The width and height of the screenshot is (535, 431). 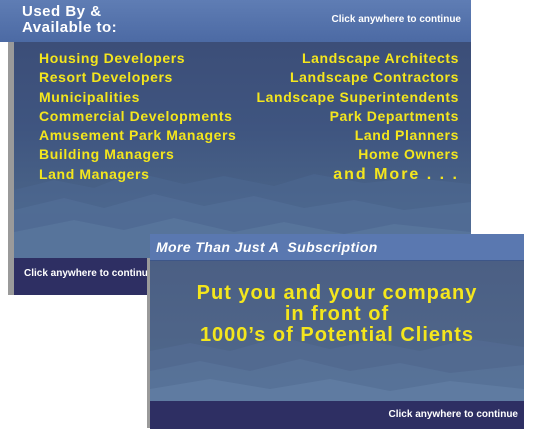 I want to click on list-item: Building Managers, so click(x=107, y=154).